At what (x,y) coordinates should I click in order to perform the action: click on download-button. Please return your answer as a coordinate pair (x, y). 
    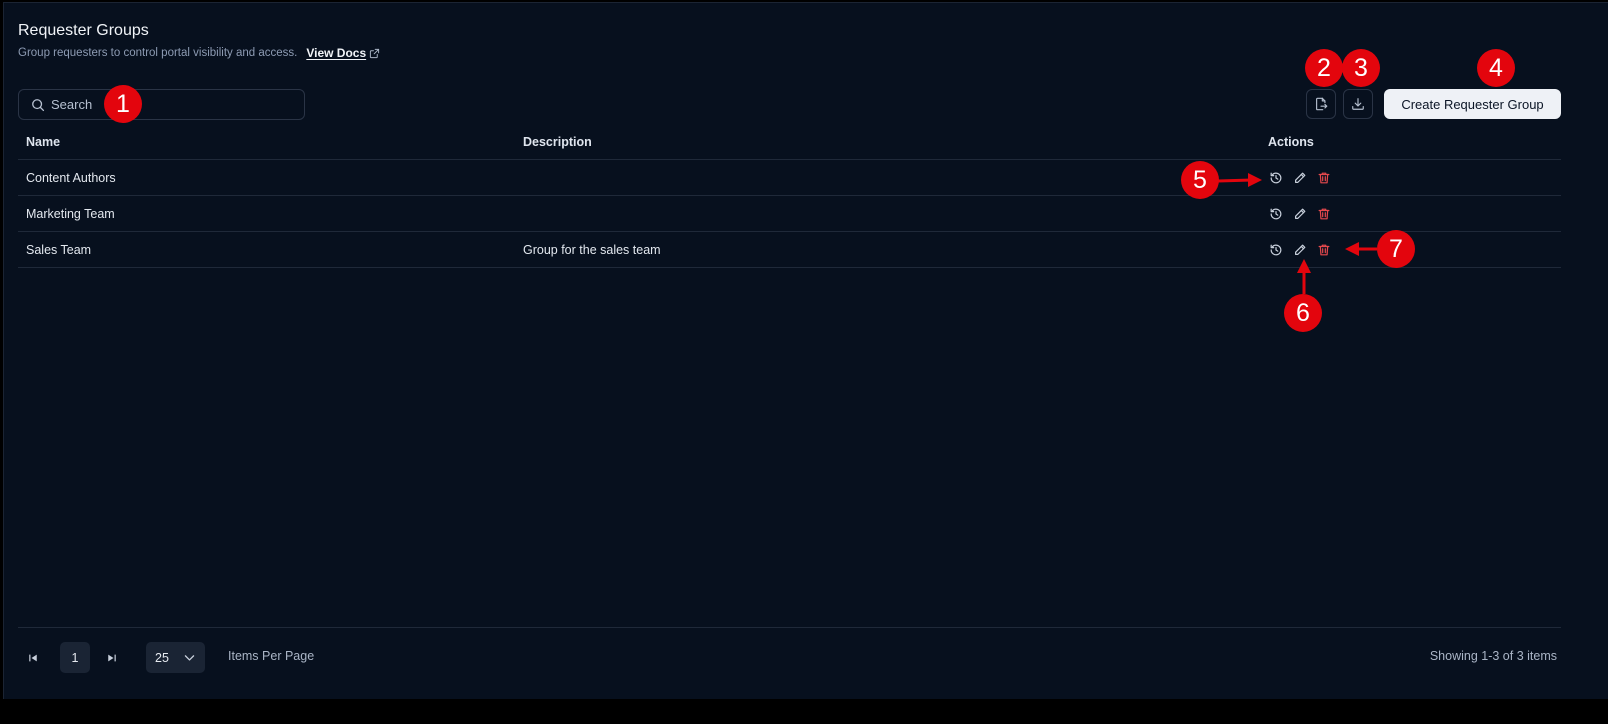
    Looking at the image, I should click on (1358, 104).